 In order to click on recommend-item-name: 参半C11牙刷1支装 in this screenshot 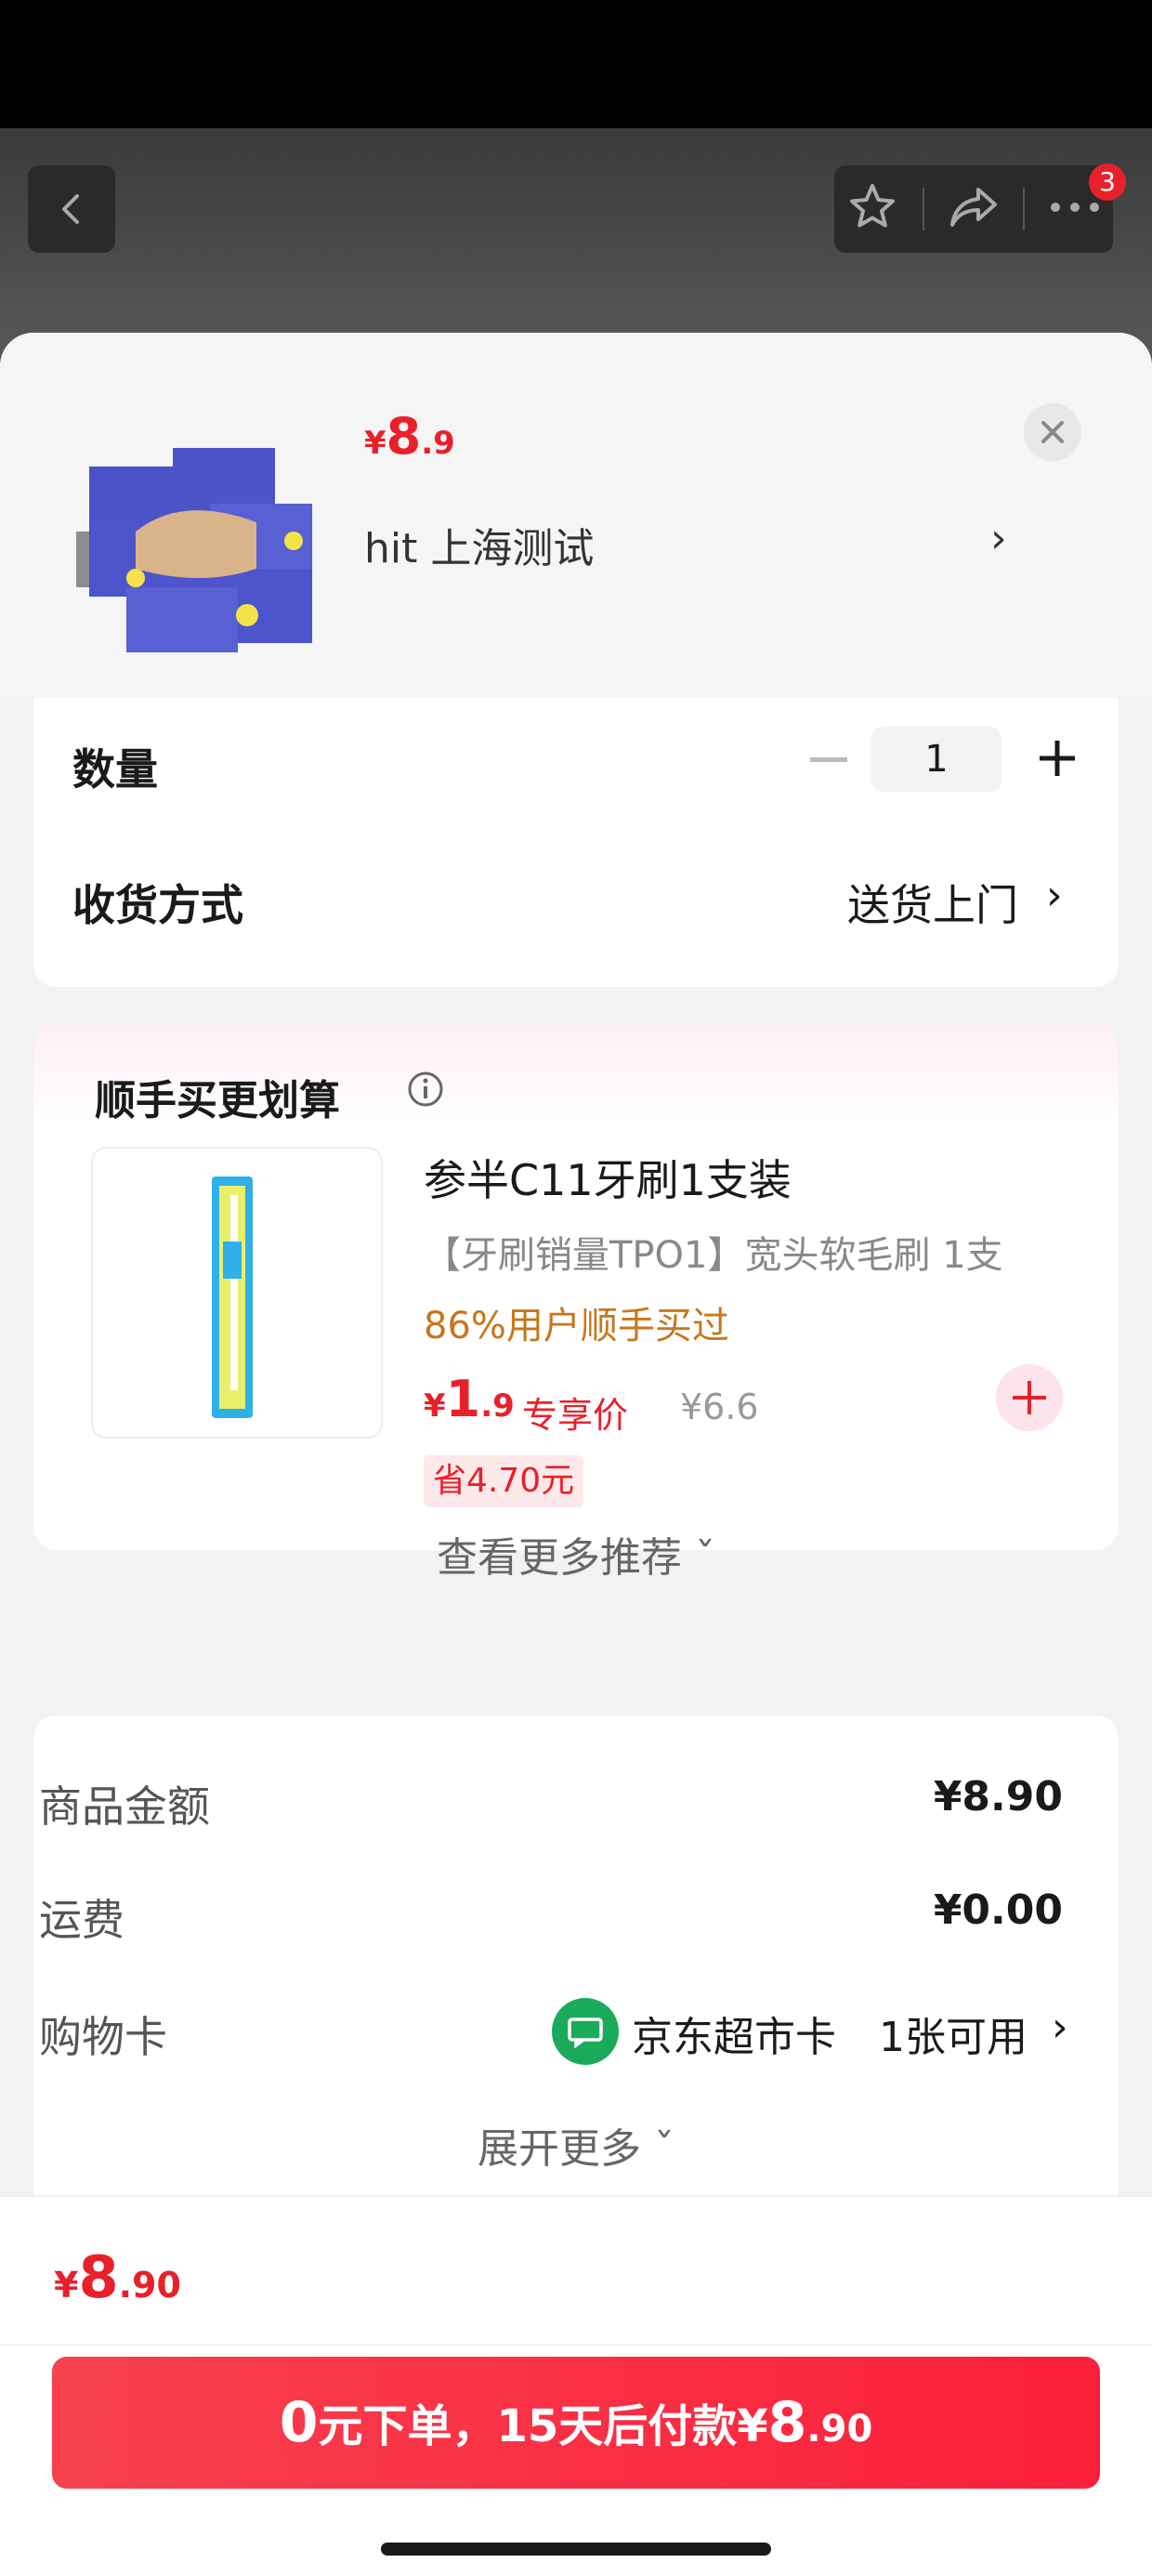, I will do `click(608, 1177)`.